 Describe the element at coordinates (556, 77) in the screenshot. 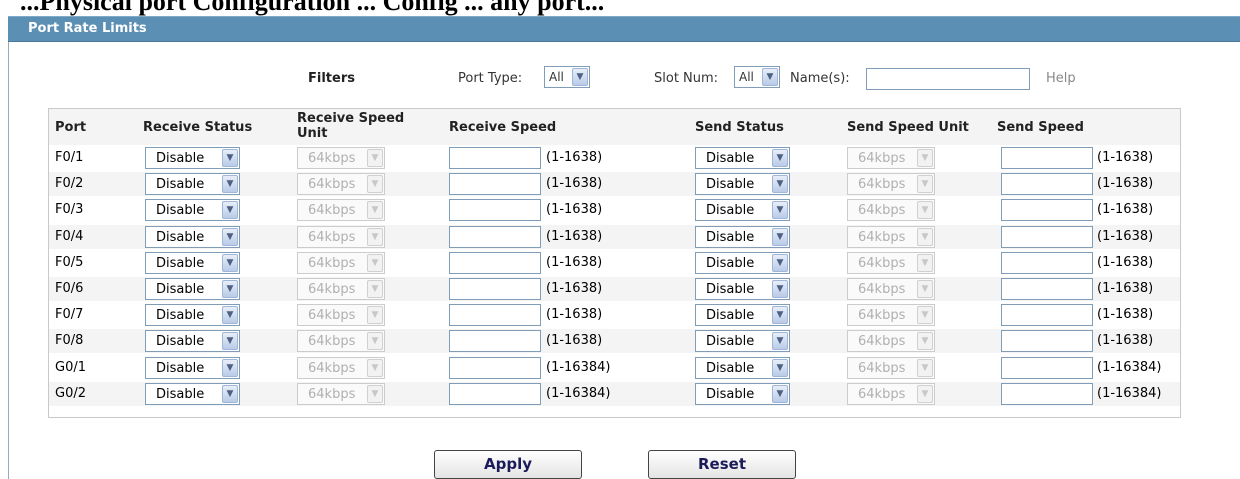

I see `port-type-value: All` at that location.